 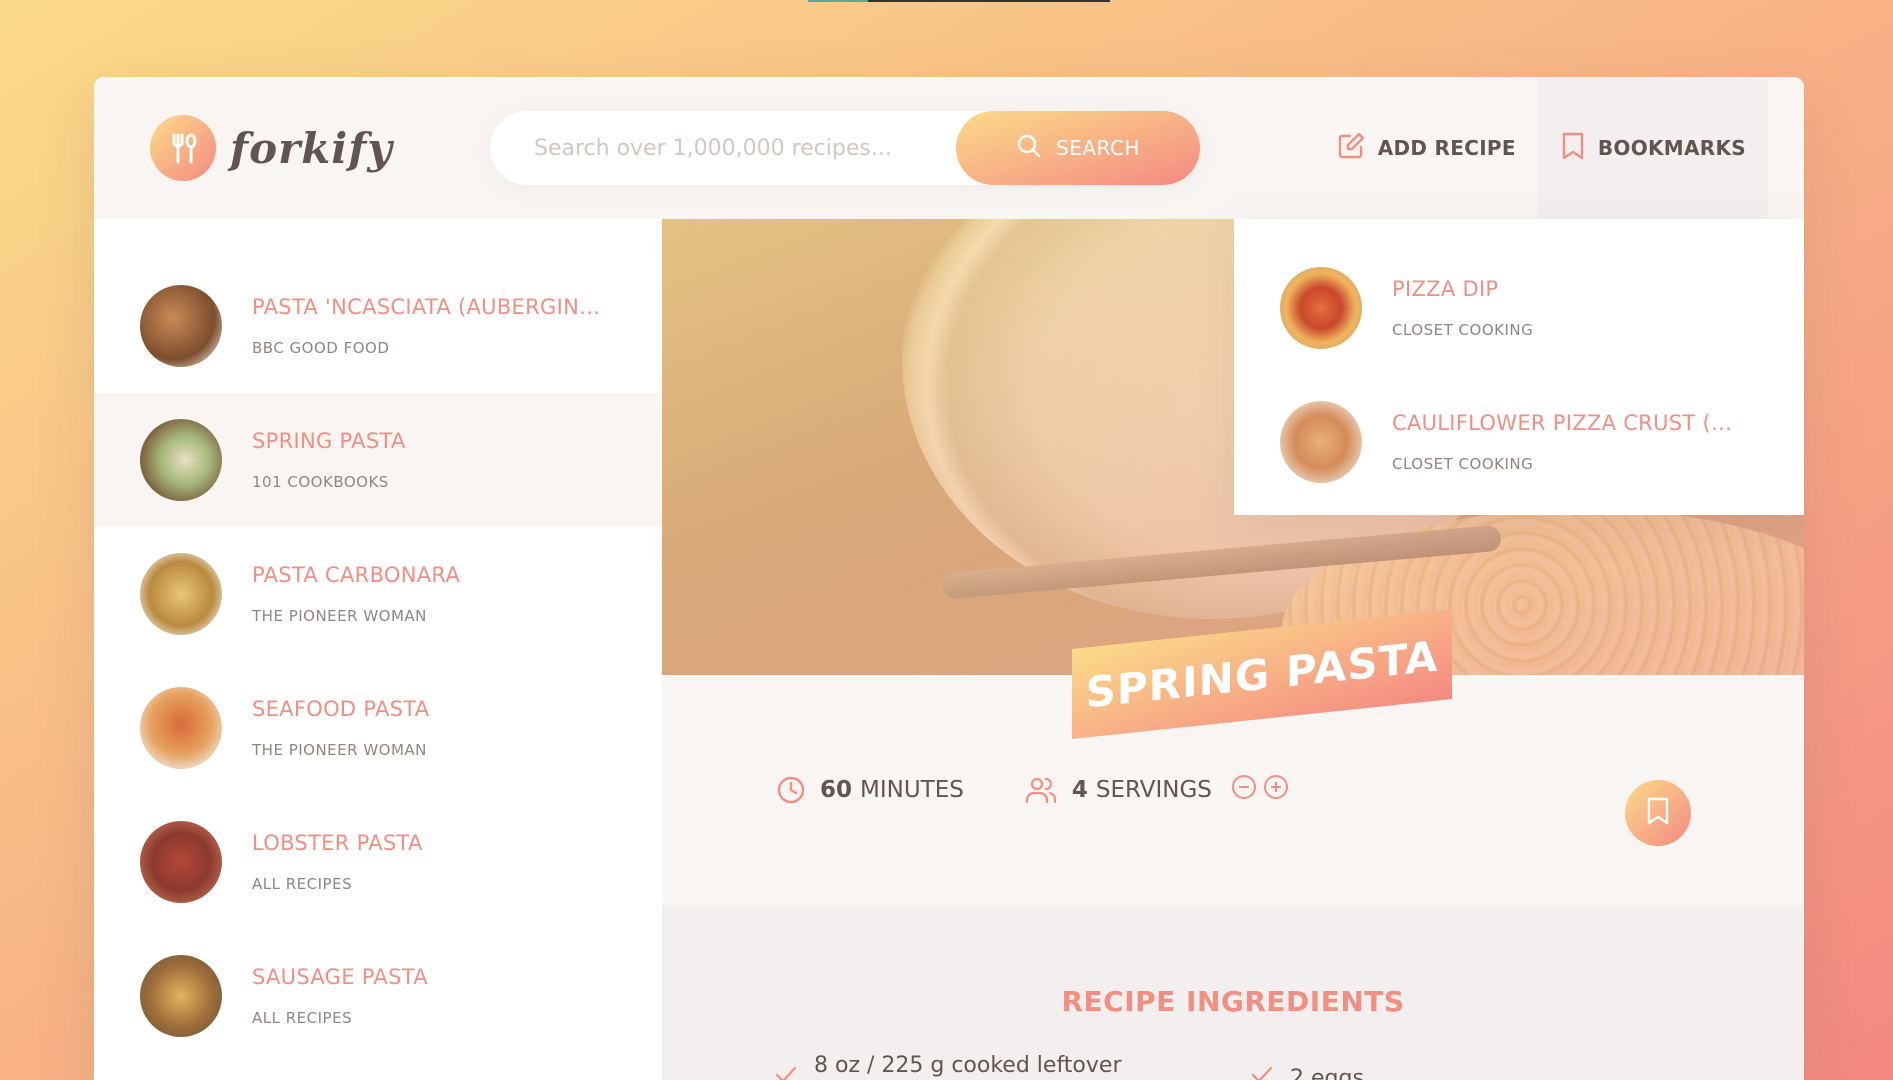 What do you see at coordinates (1079, 790) in the screenshot?
I see `servings-value: 4` at bounding box center [1079, 790].